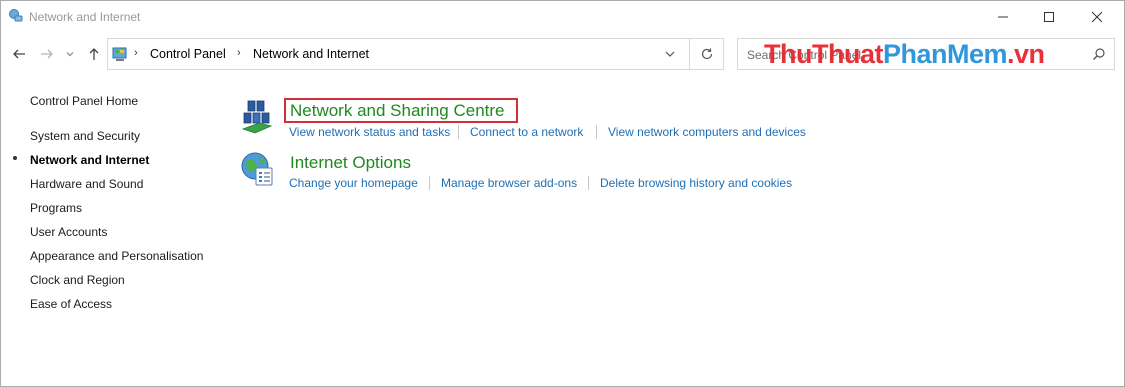  What do you see at coordinates (188, 54) in the screenshot?
I see `breadcrumb-control-panel: Control Panel` at bounding box center [188, 54].